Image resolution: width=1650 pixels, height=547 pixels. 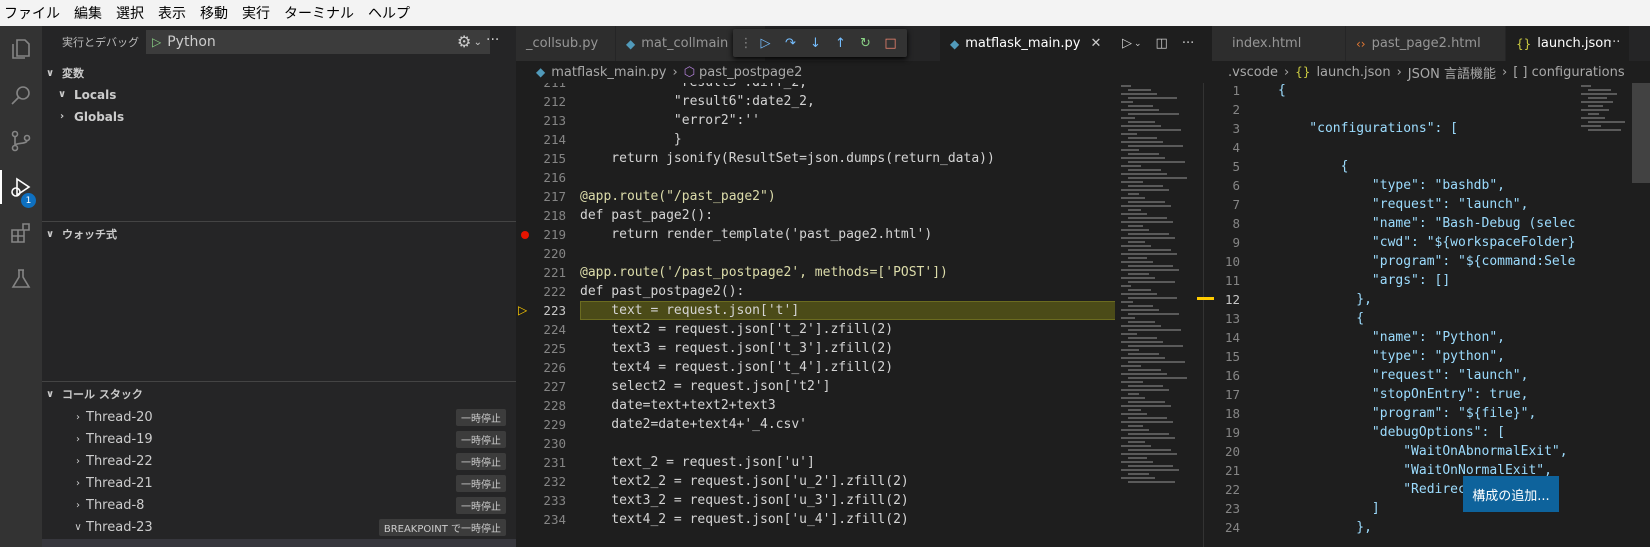 I want to click on restart-icon: ↻, so click(x=865, y=43).